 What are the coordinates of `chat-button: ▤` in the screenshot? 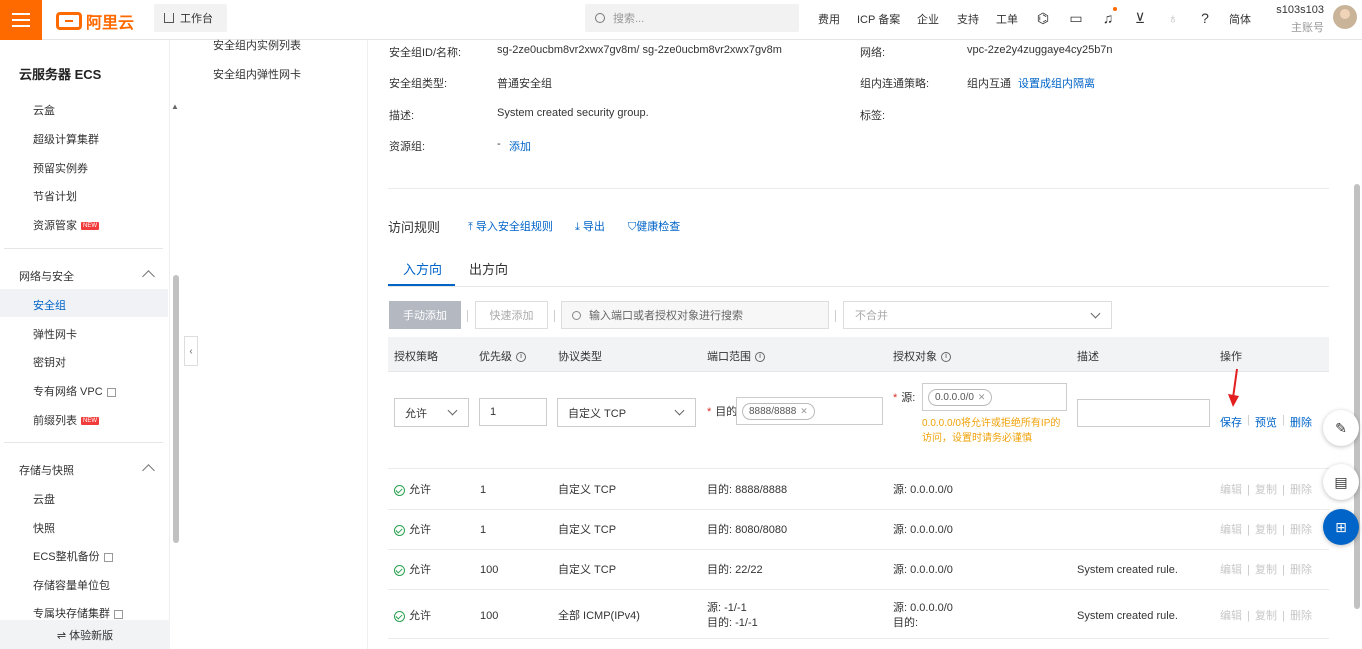 It's located at (1341, 482).